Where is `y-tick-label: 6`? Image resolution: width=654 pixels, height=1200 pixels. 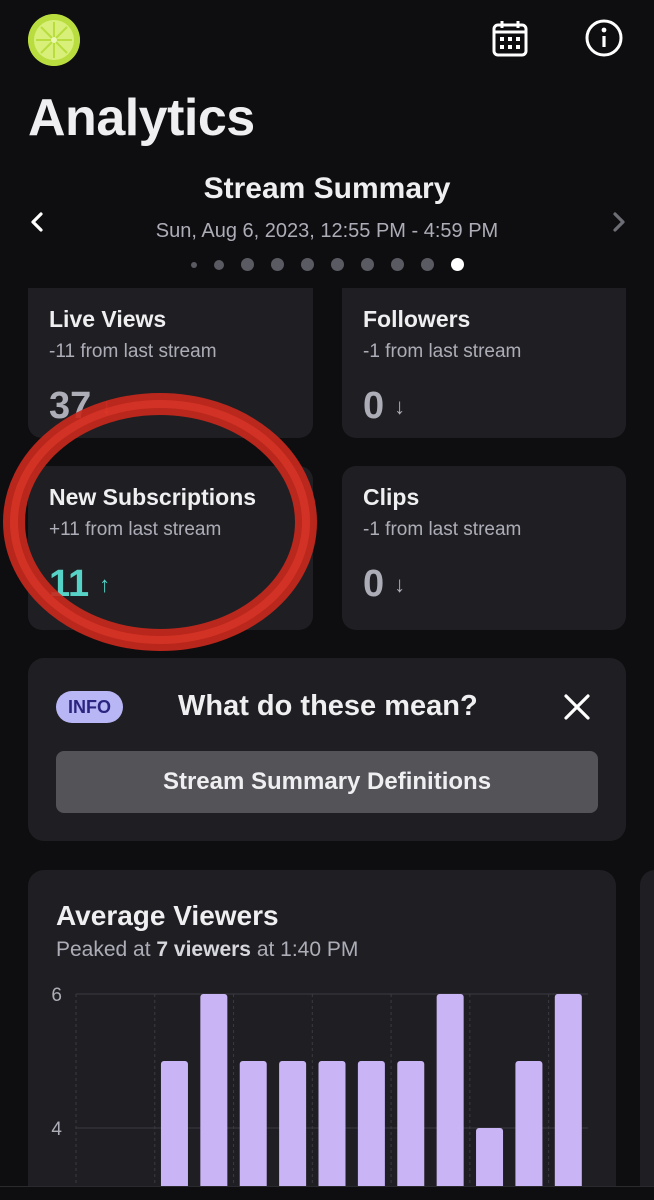
y-tick-label: 6 is located at coordinates (56, 995).